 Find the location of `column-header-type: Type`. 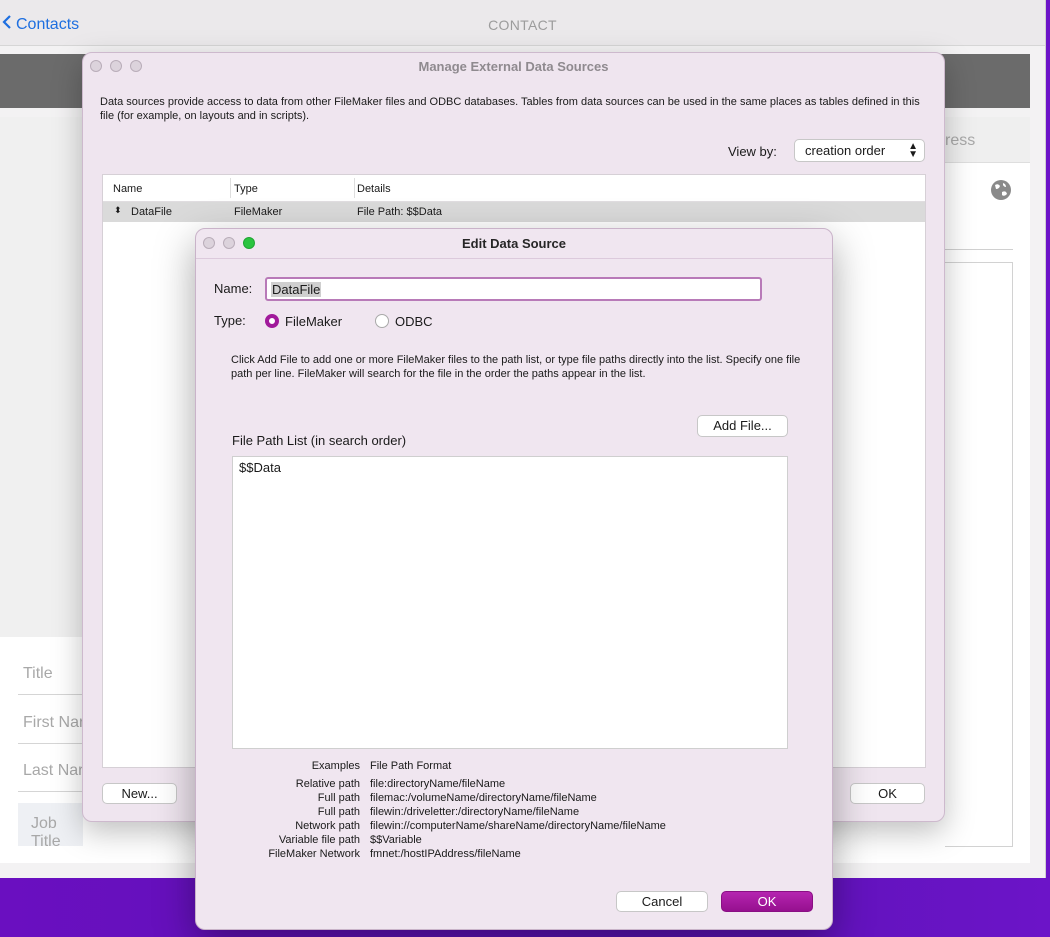

column-header-type: Type is located at coordinates (246, 189).